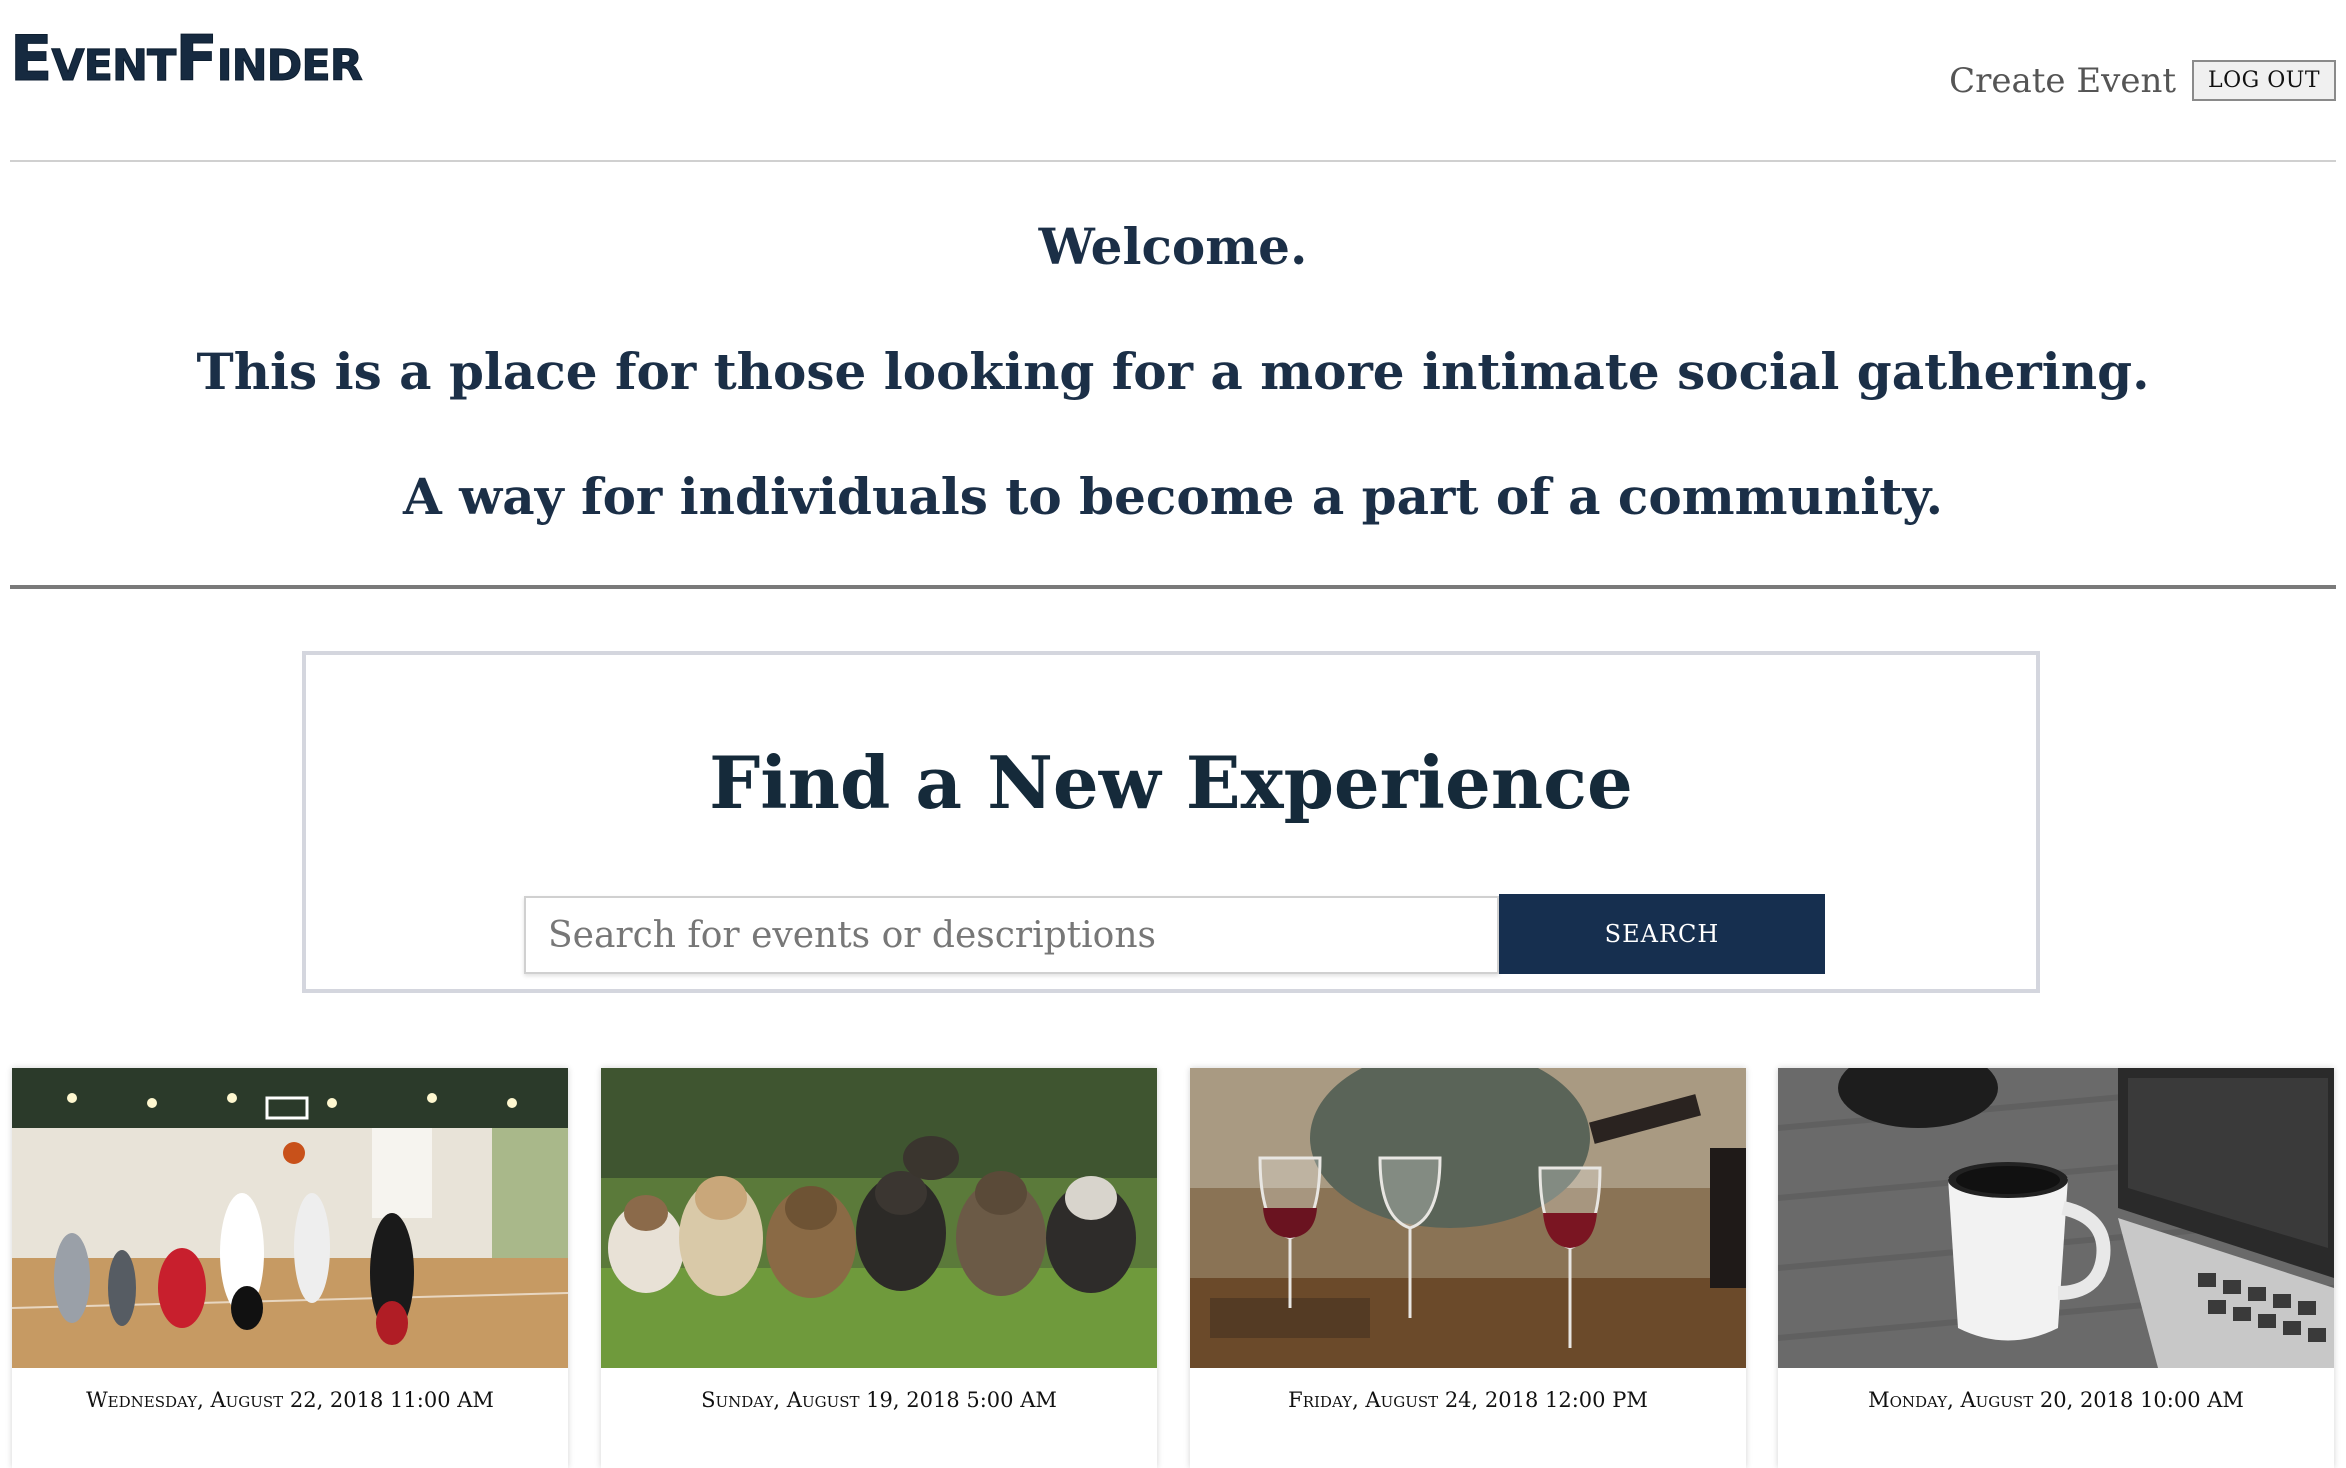  Describe the element at coordinates (1173, 161) in the screenshot. I see `header-divider` at that location.